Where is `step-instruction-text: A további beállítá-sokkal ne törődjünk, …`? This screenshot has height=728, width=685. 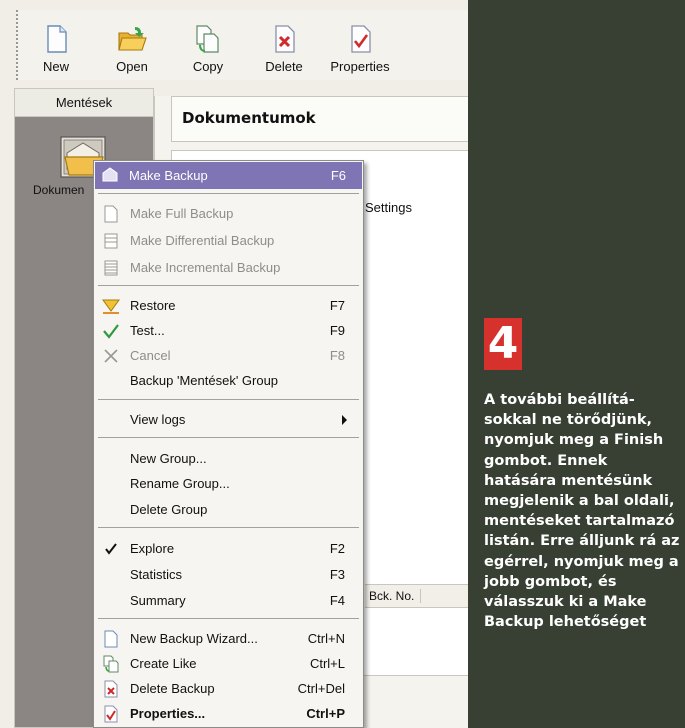 step-instruction-text: A további beállítá-sokkal ne törődjünk, … is located at coordinates (582, 511).